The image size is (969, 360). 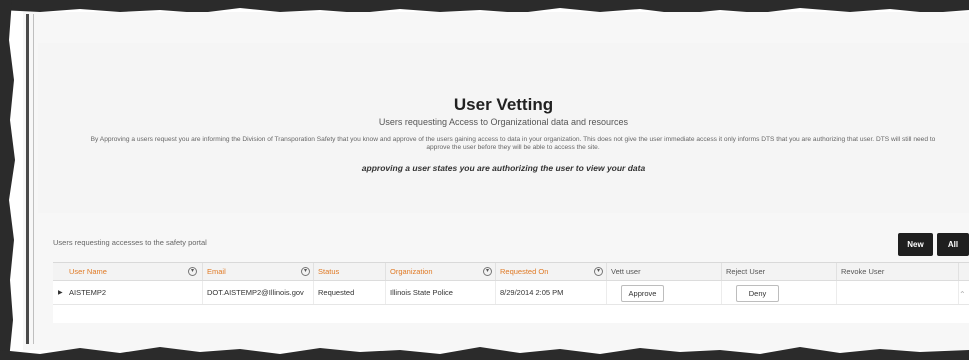 I want to click on torn-edge-bottom, so click(x=484, y=349).